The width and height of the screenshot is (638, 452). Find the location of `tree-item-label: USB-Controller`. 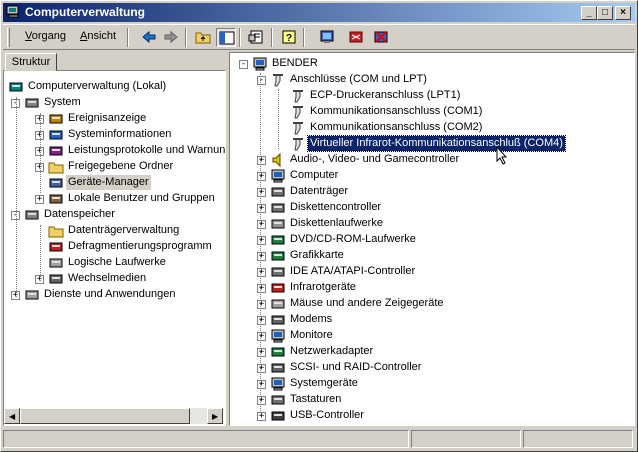

tree-item-label: USB-Controller is located at coordinates (327, 415).